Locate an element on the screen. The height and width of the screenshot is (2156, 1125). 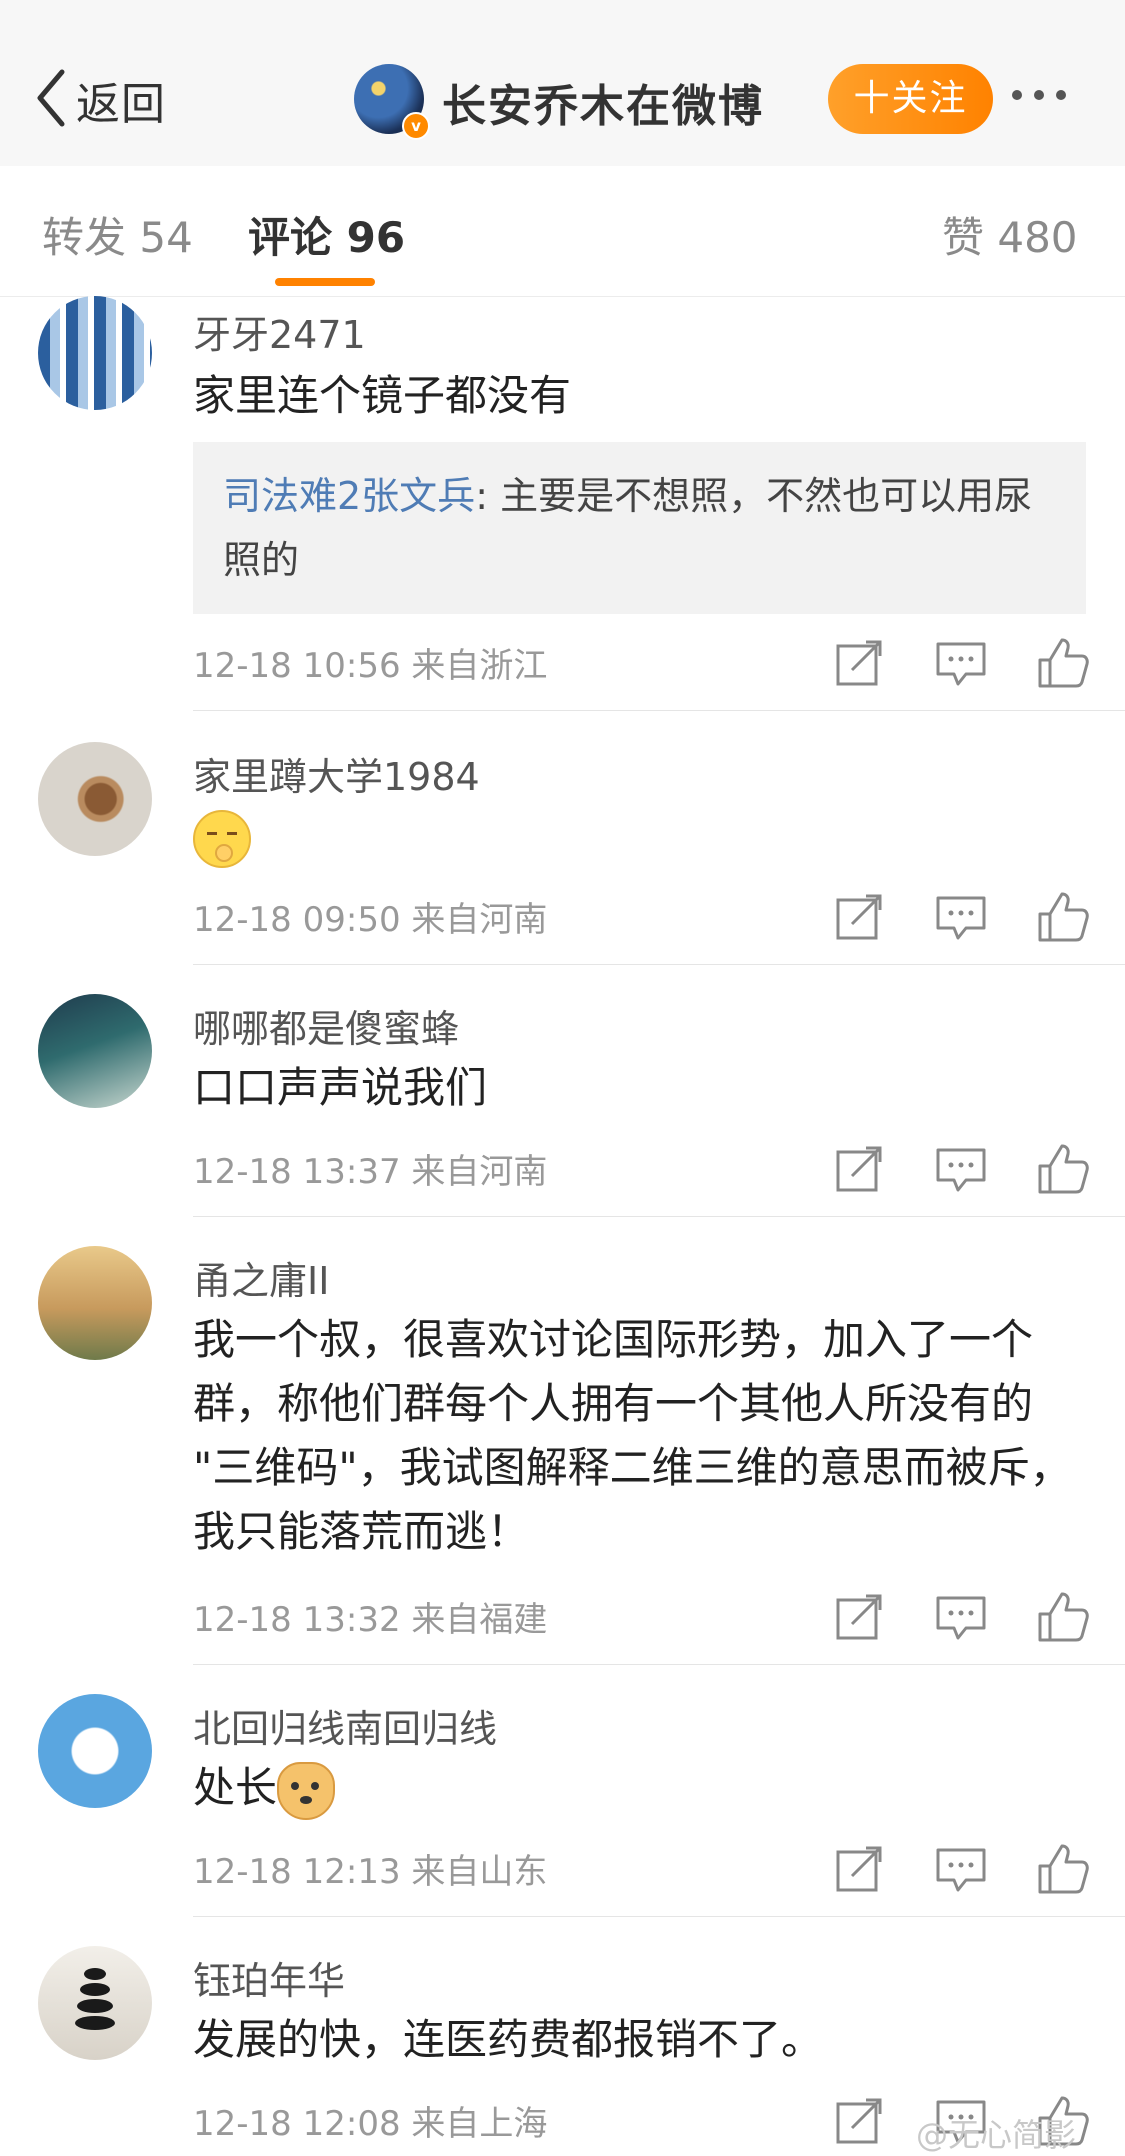
comment-username: 甬之庸II is located at coordinates (261, 1277).